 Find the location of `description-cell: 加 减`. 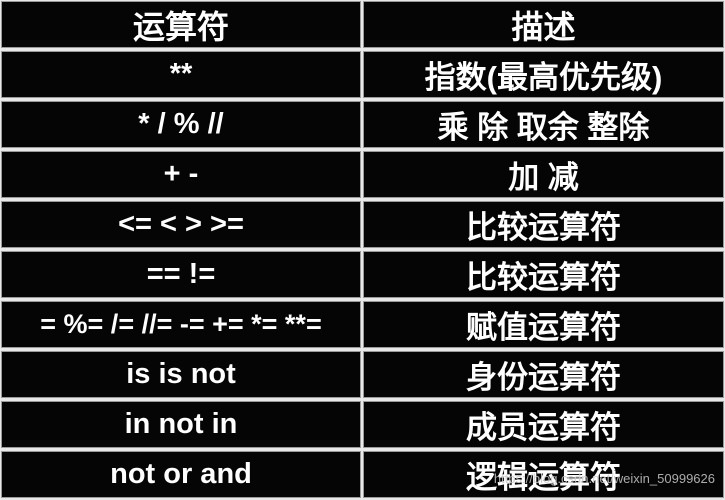

description-cell: 加 减 is located at coordinates (543, 174).